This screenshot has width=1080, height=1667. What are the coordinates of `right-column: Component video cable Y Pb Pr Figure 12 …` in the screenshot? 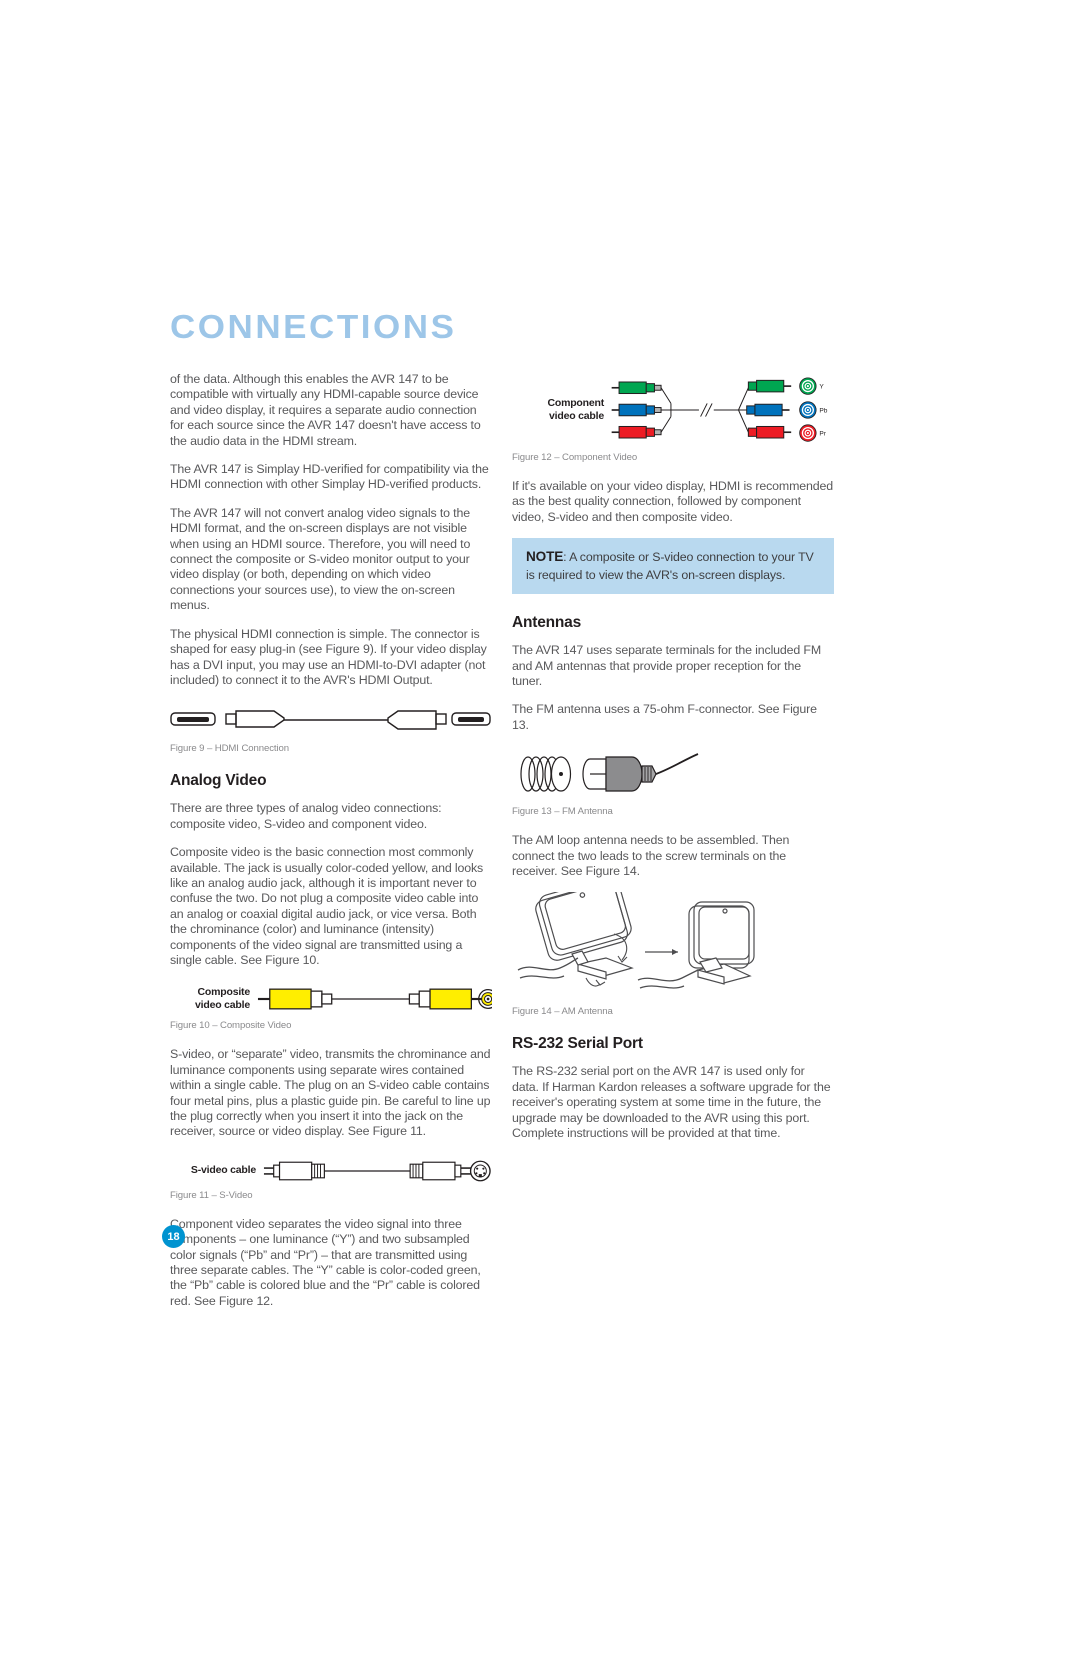 It's located at (673, 763).